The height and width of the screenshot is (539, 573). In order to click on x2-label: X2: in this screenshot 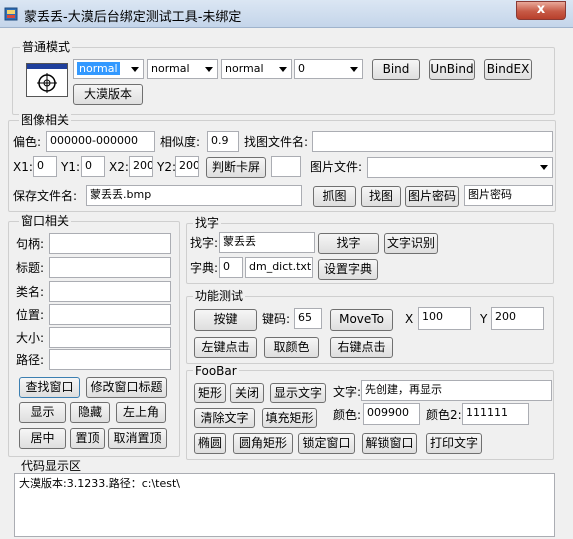, I will do `click(119, 167)`.